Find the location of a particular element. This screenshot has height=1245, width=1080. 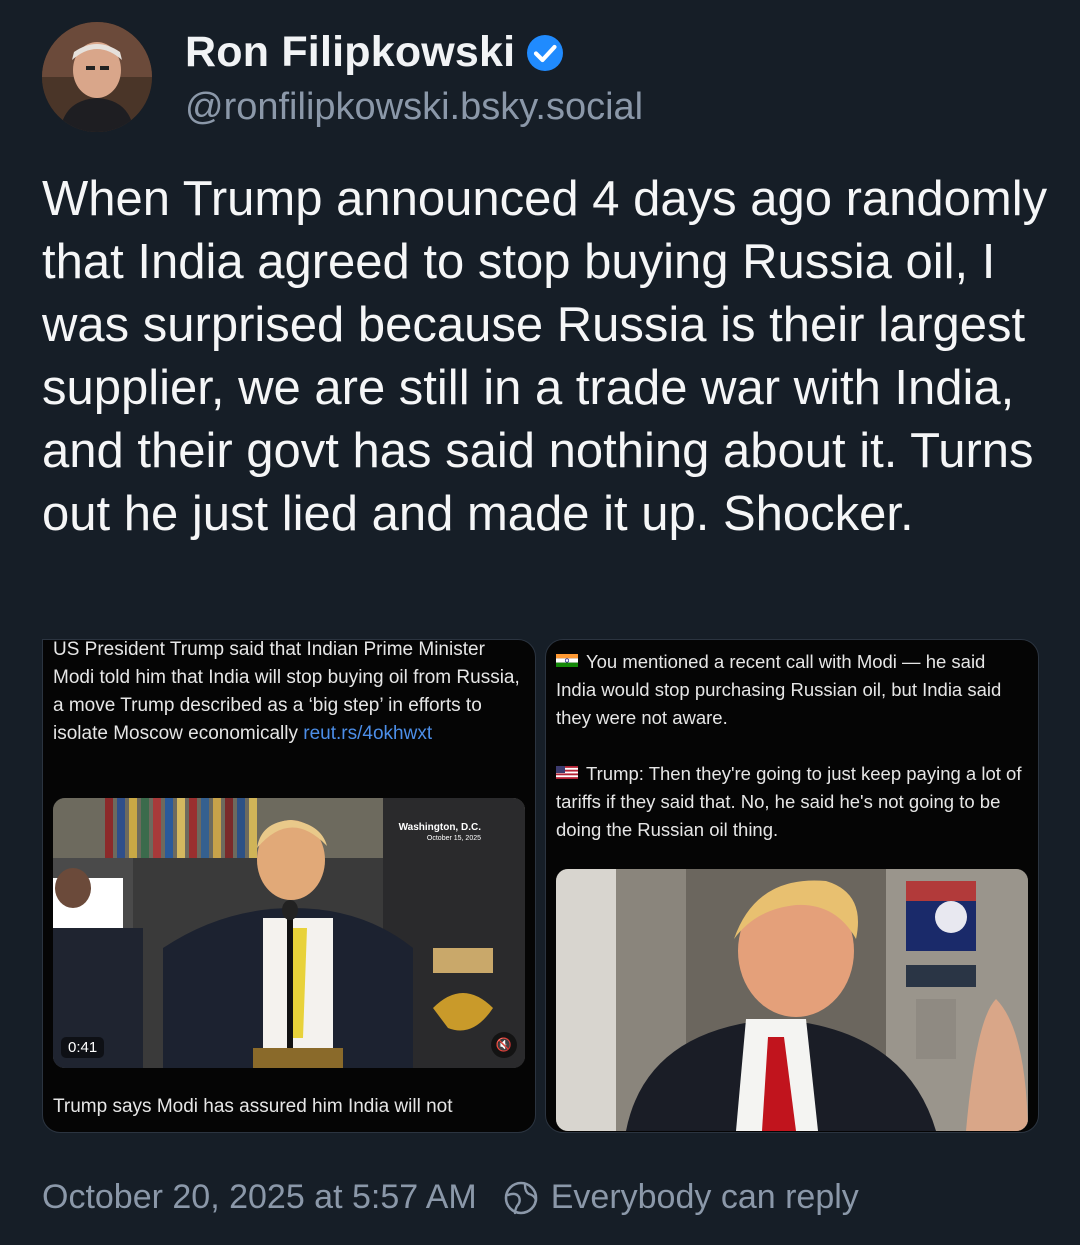

verified-badge-icon is located at coordinates (545, 53).